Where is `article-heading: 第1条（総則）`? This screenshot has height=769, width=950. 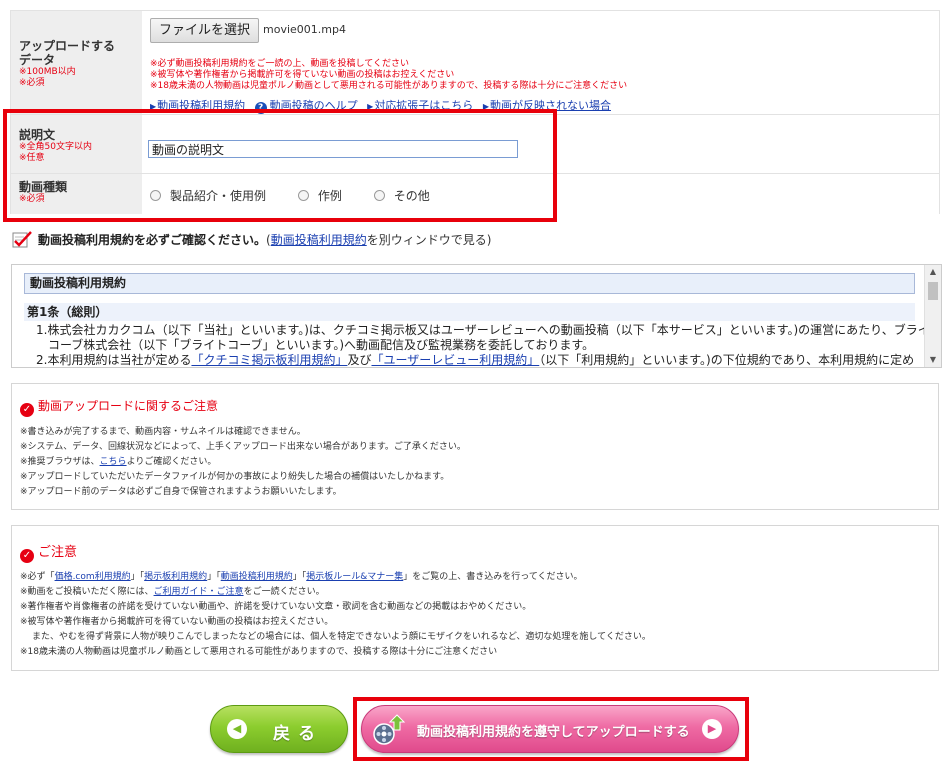
article-heading: 第1条（総則） is located at coordinates (469, 312).